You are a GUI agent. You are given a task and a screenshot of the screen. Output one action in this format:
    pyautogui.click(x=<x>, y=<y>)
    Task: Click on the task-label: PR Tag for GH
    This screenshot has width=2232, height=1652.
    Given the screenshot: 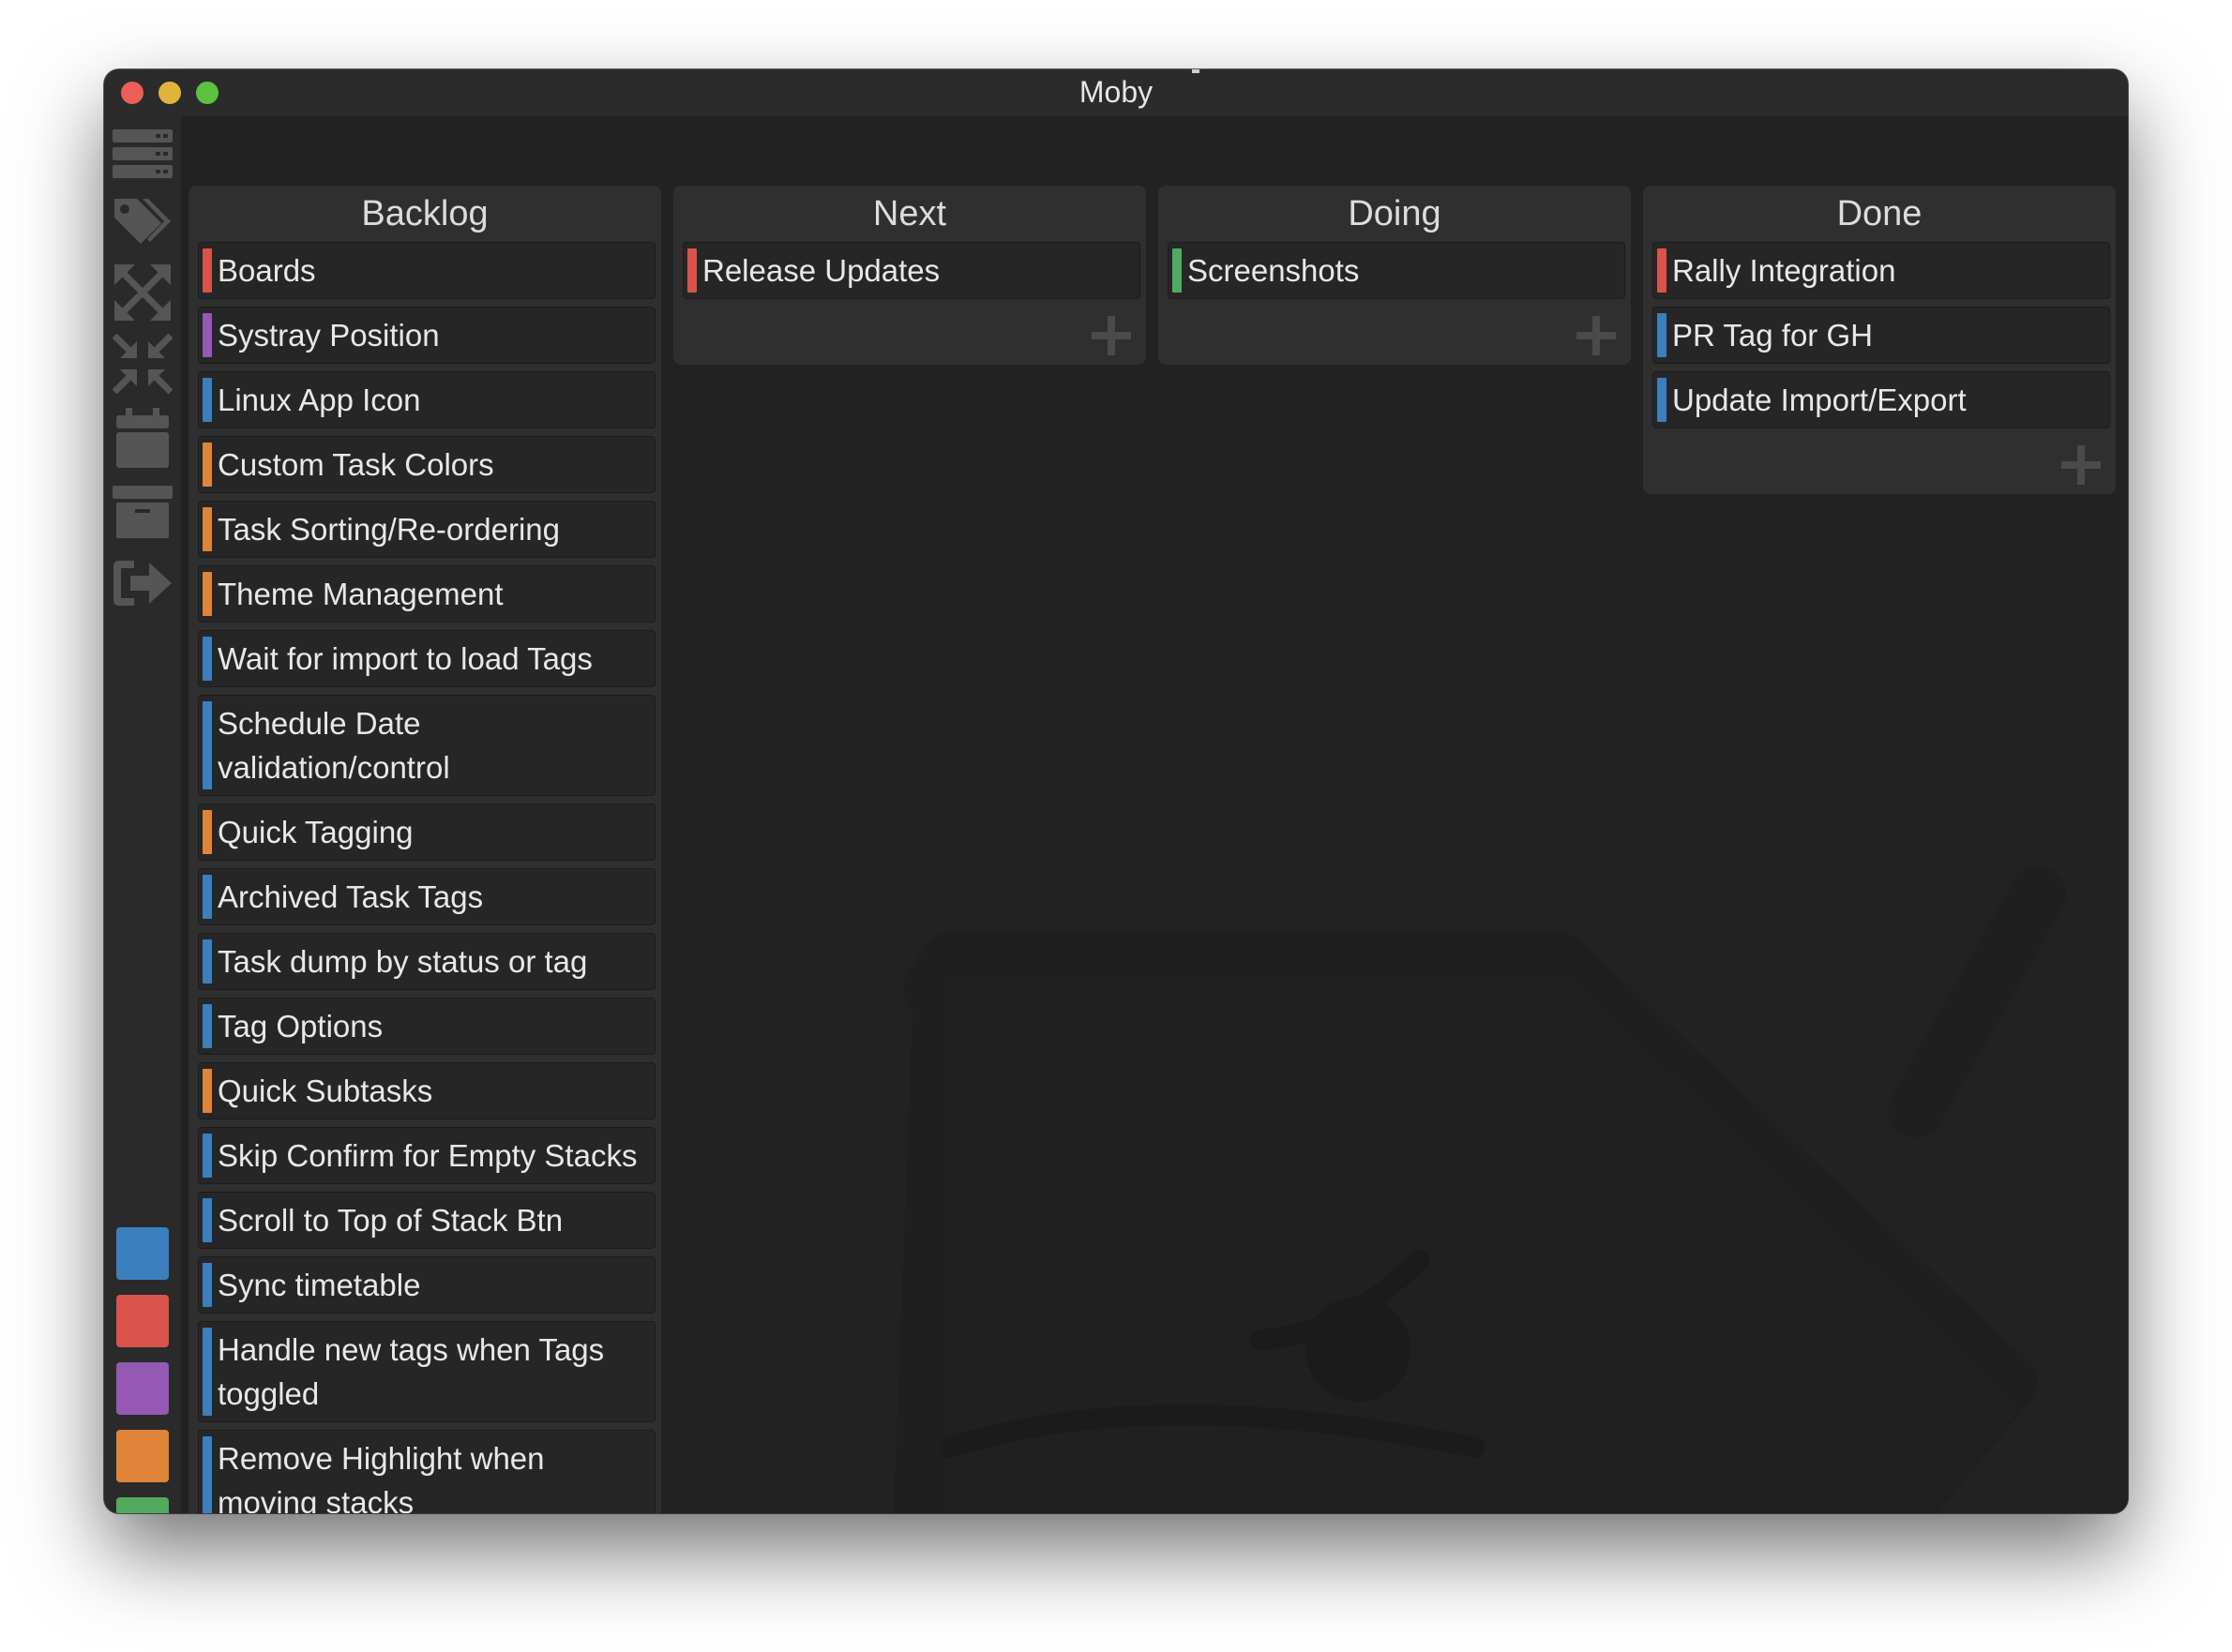 What is the action you would take?
    pyautogui.click(x=1772, y=335)
    